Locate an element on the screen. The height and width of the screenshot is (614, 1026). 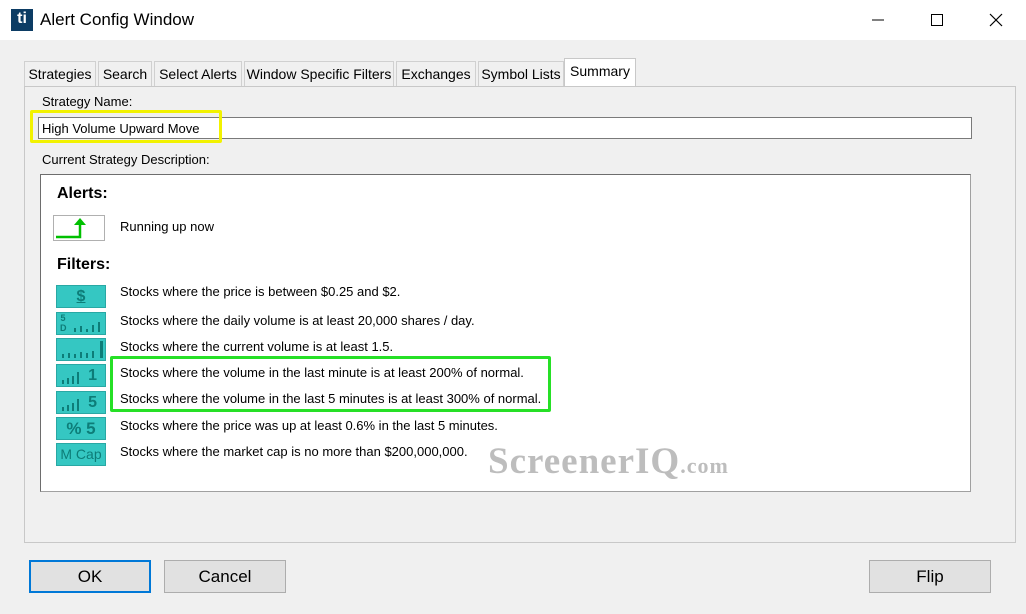
volume-1min-icon-text: 1 is located at coordinates (92, 375).